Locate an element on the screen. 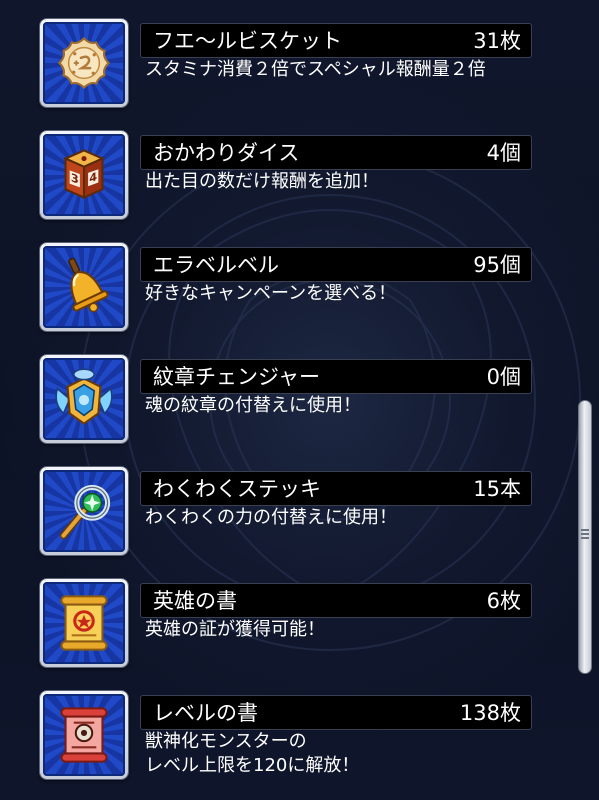 The height and width of the screenshot is (800, 599). item-name-bar: レベルの書 138枚 is located at coordinates (336, 712).